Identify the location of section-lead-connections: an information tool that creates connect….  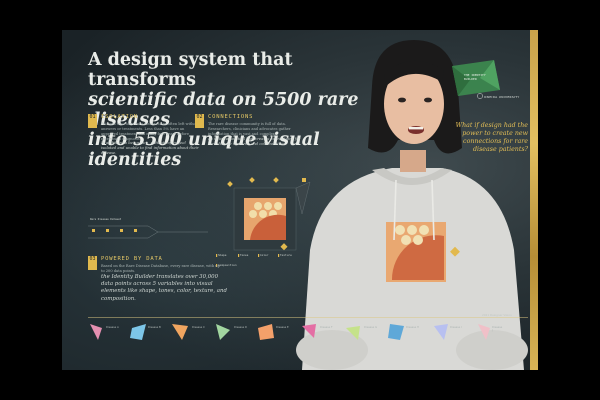
(254, 141).